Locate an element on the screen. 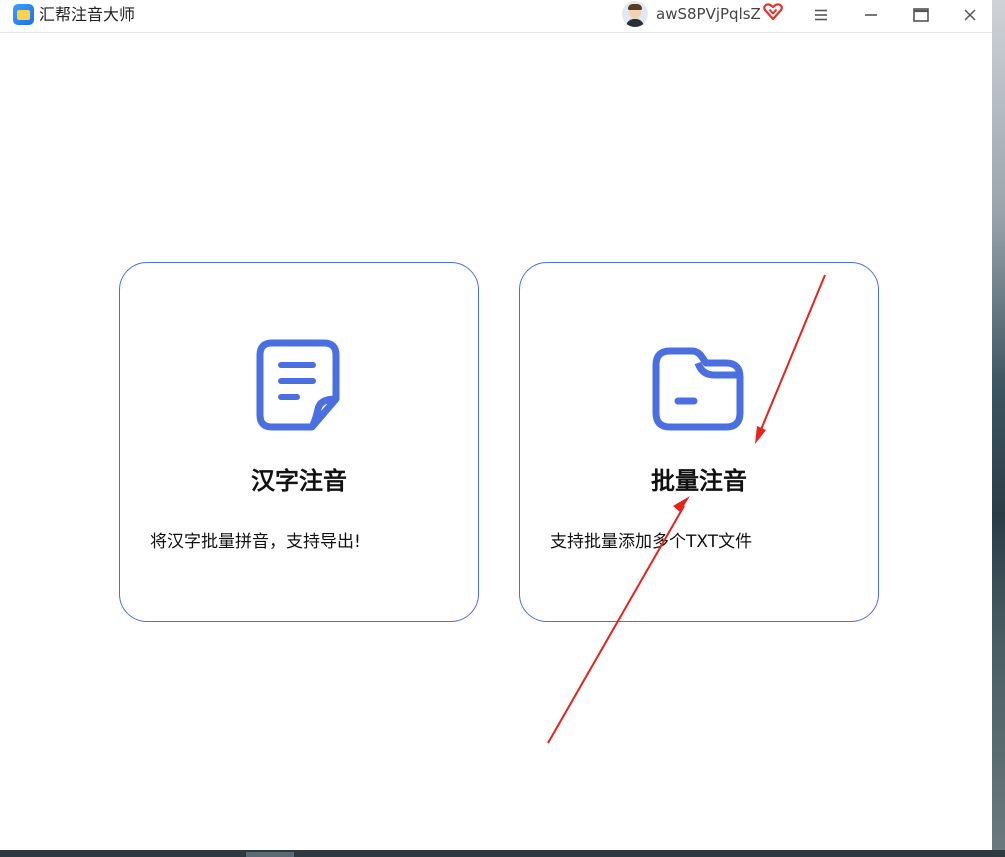 The width and height of the screenshot is (1005, 857). title-bar: 汇帮注音大师 awS8PVjPqlsZ is located at coordinates (496, 16).